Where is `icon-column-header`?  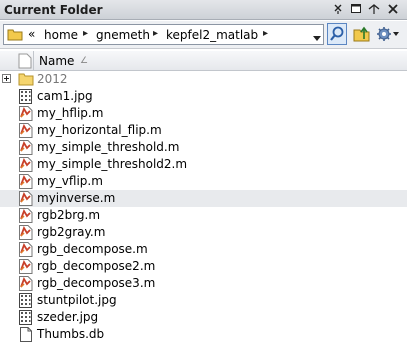 icon-column-header is located at coordinates (24, 60).